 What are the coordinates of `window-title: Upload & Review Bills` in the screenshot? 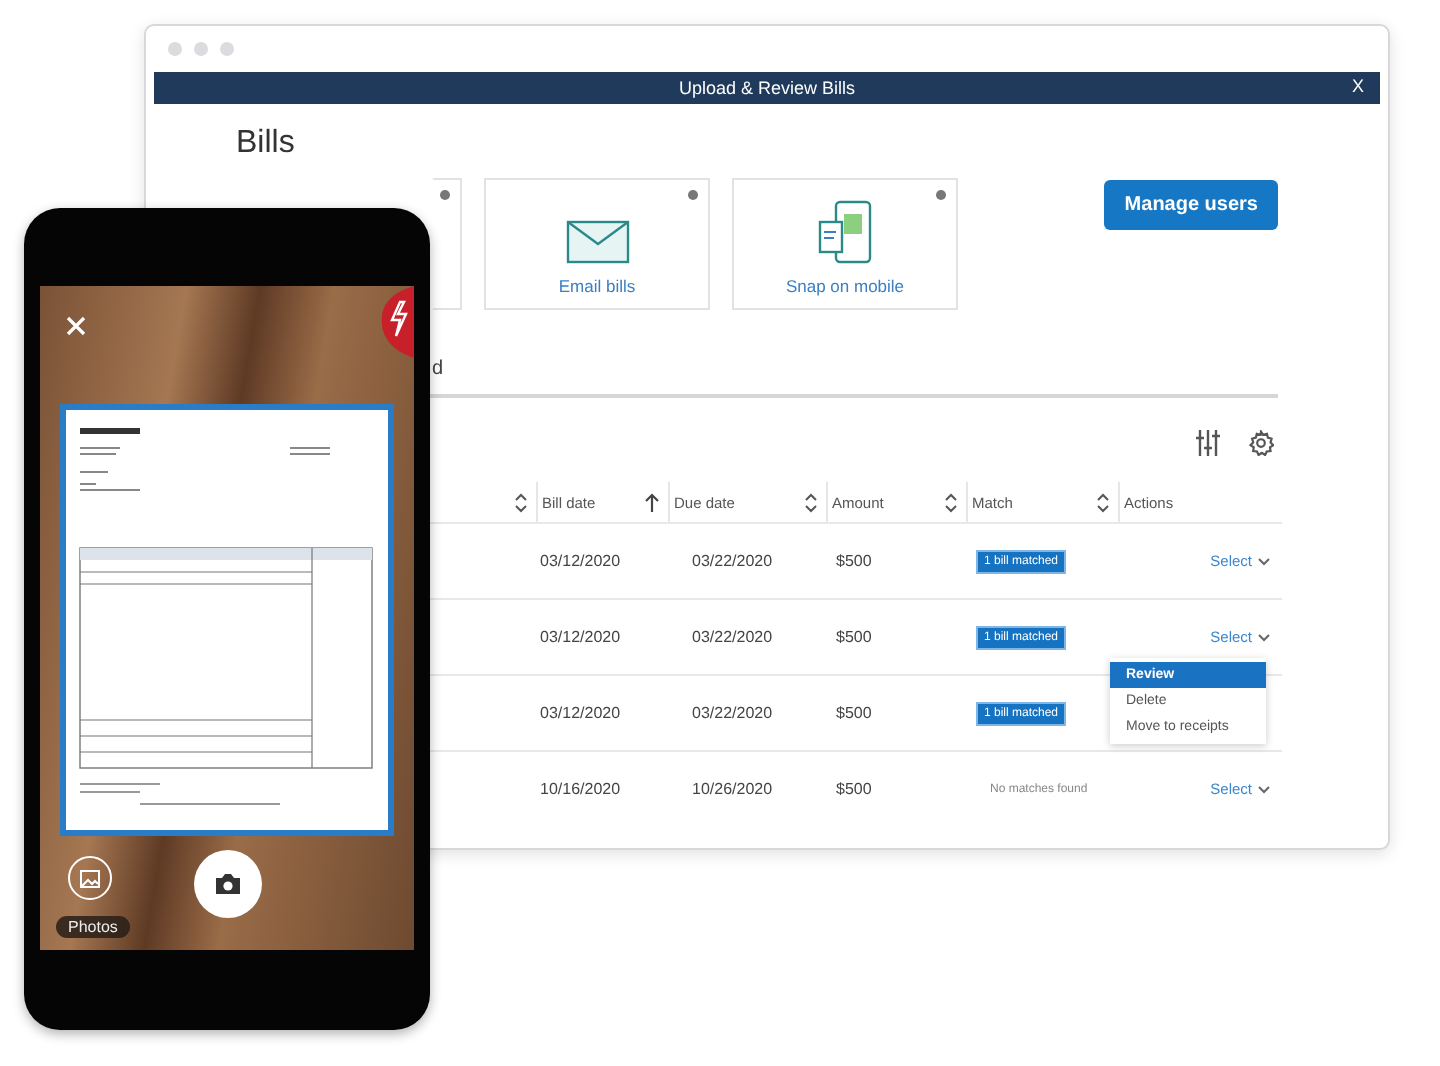 It's located at (767, 88).